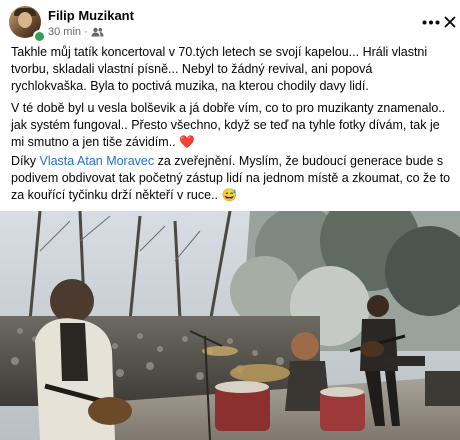  Describe the element at coordinates (64, 32) in the screenshot. I see `post-time: 30 min` at that location.